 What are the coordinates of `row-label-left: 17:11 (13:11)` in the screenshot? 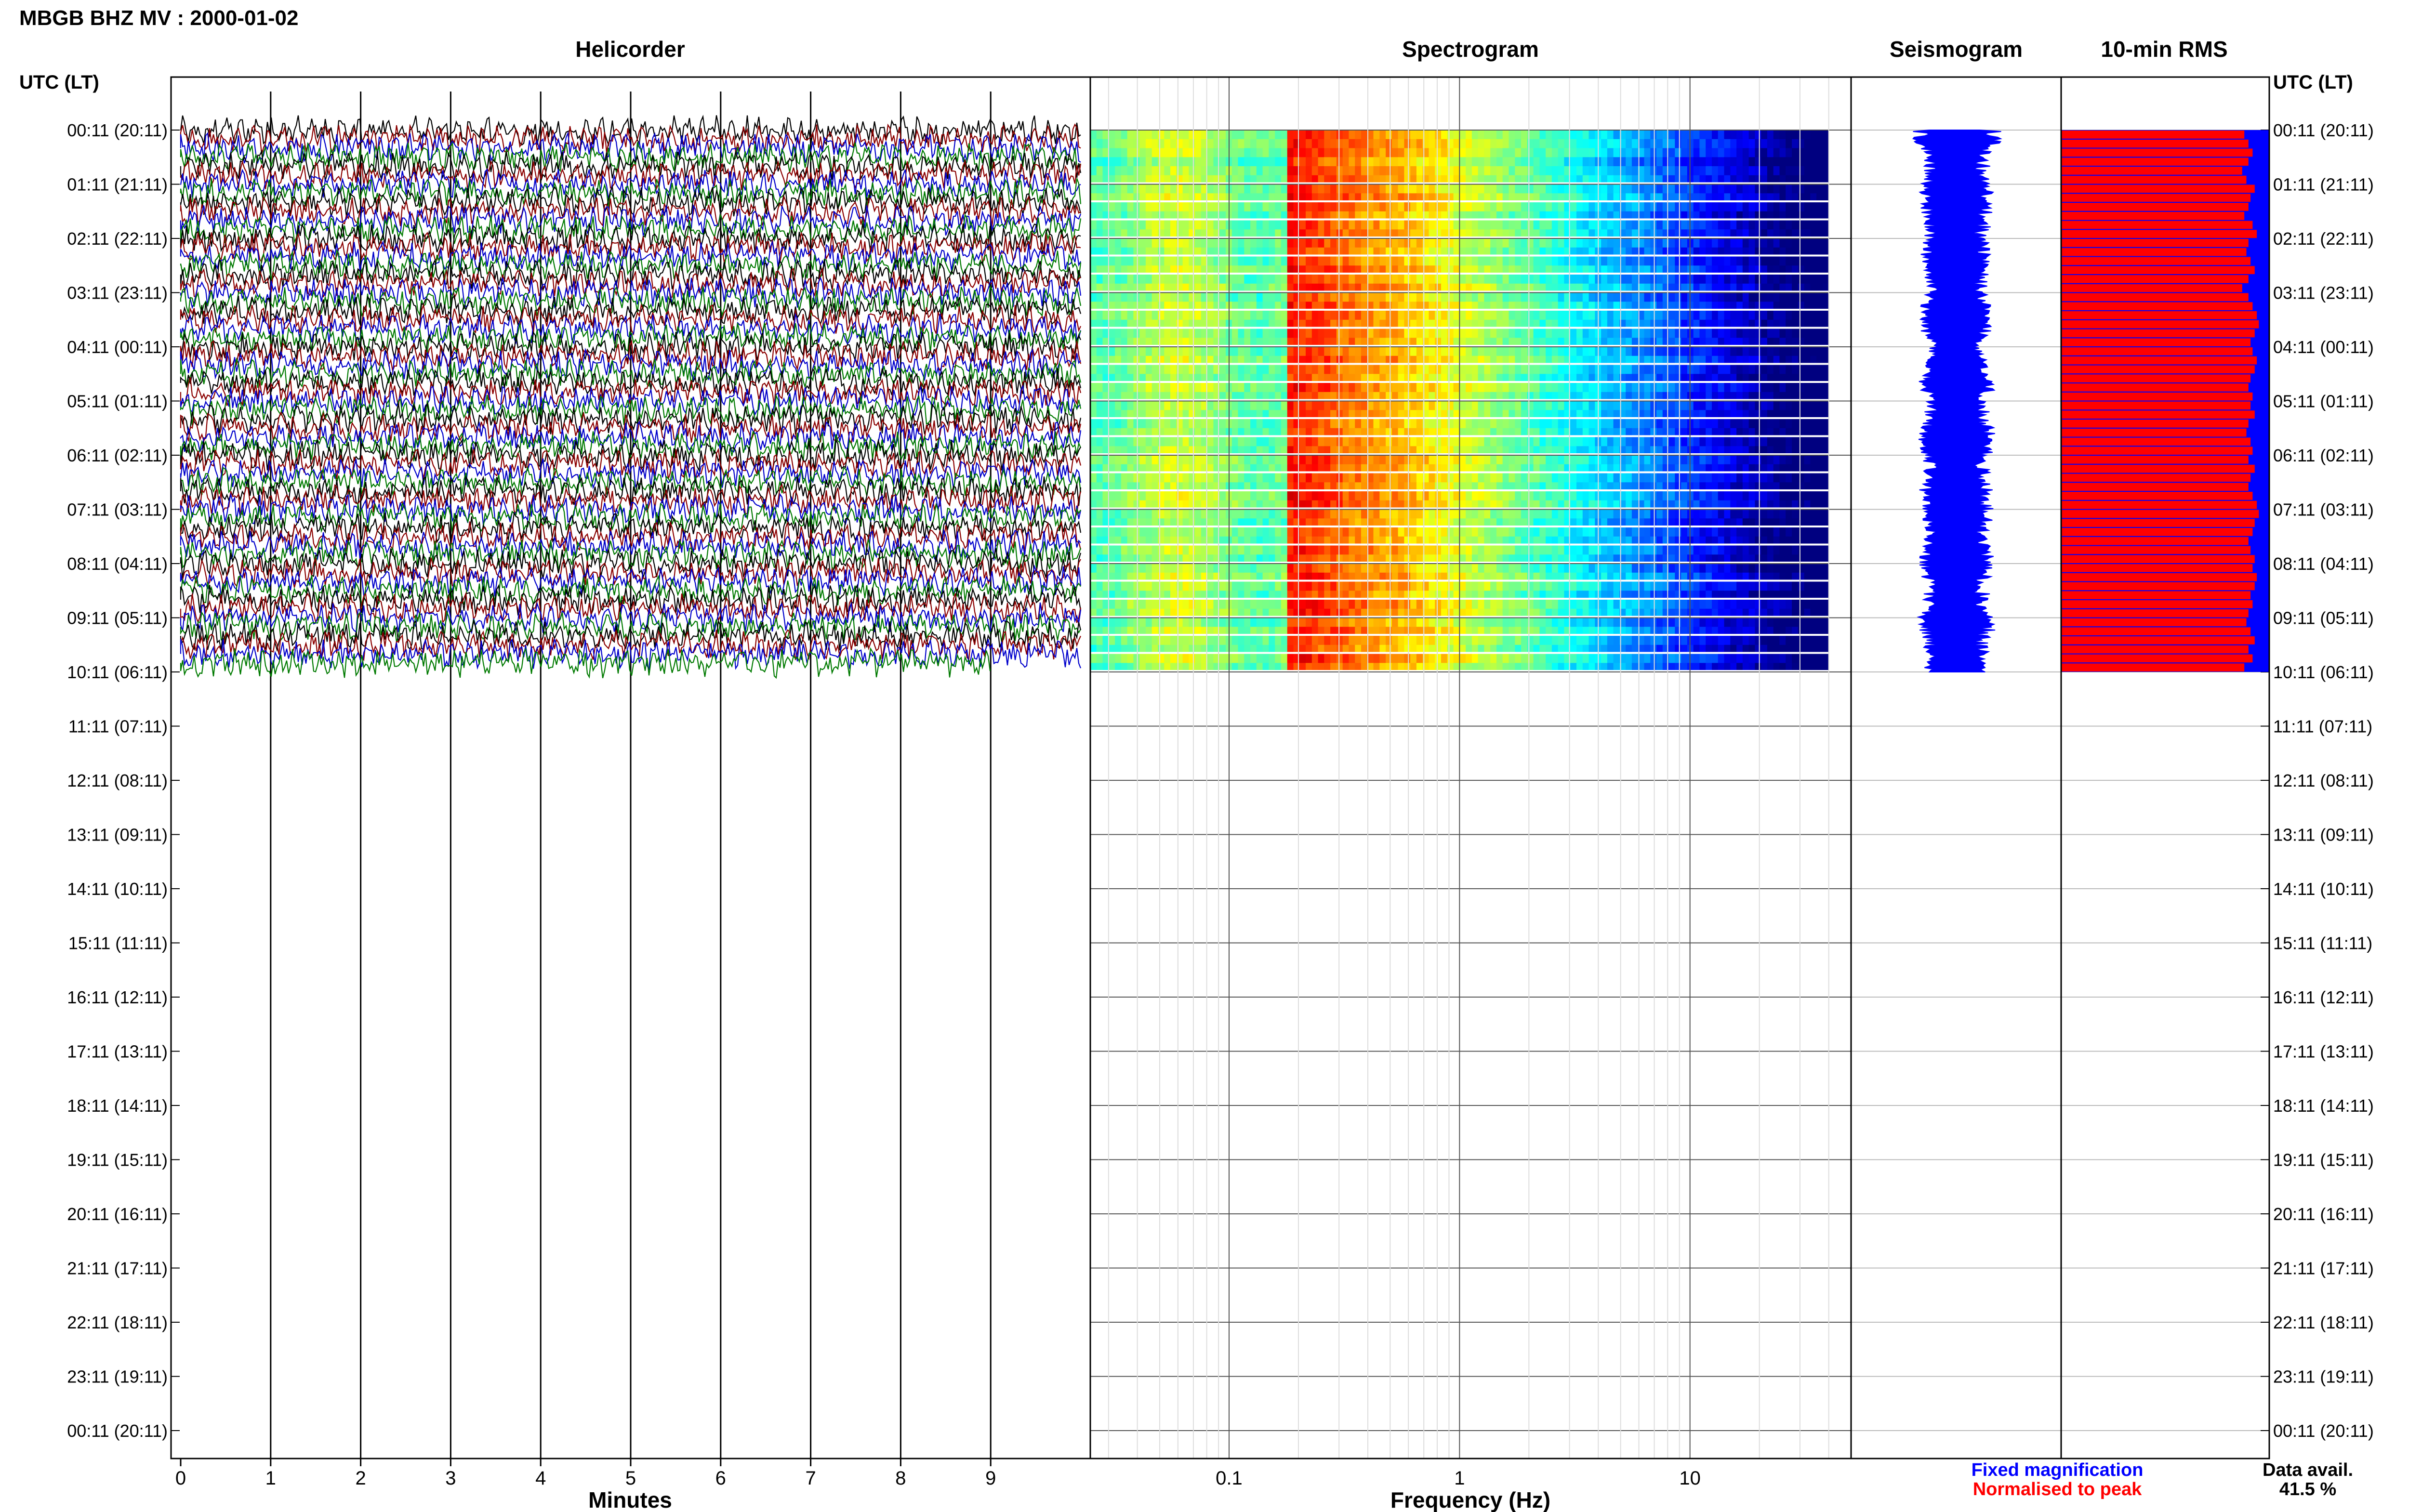 It's located at (117, 1052).